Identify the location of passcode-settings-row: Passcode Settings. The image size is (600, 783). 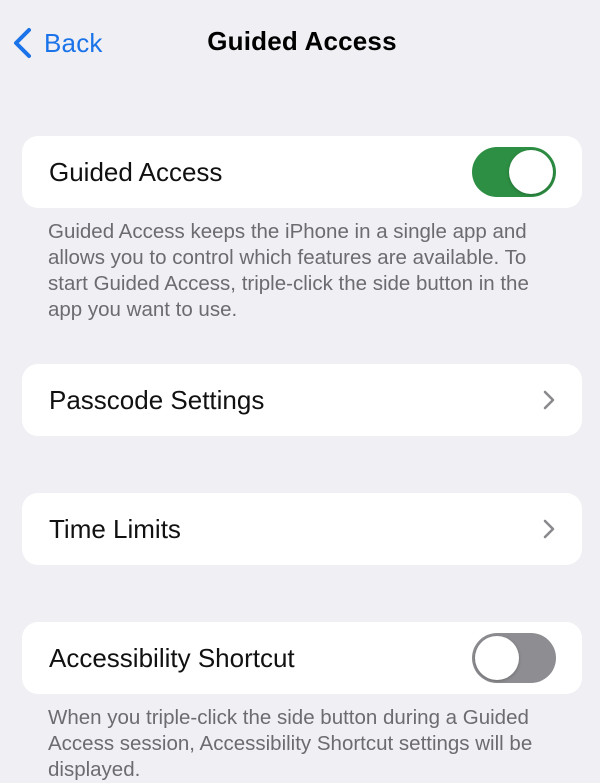
(302, 400).